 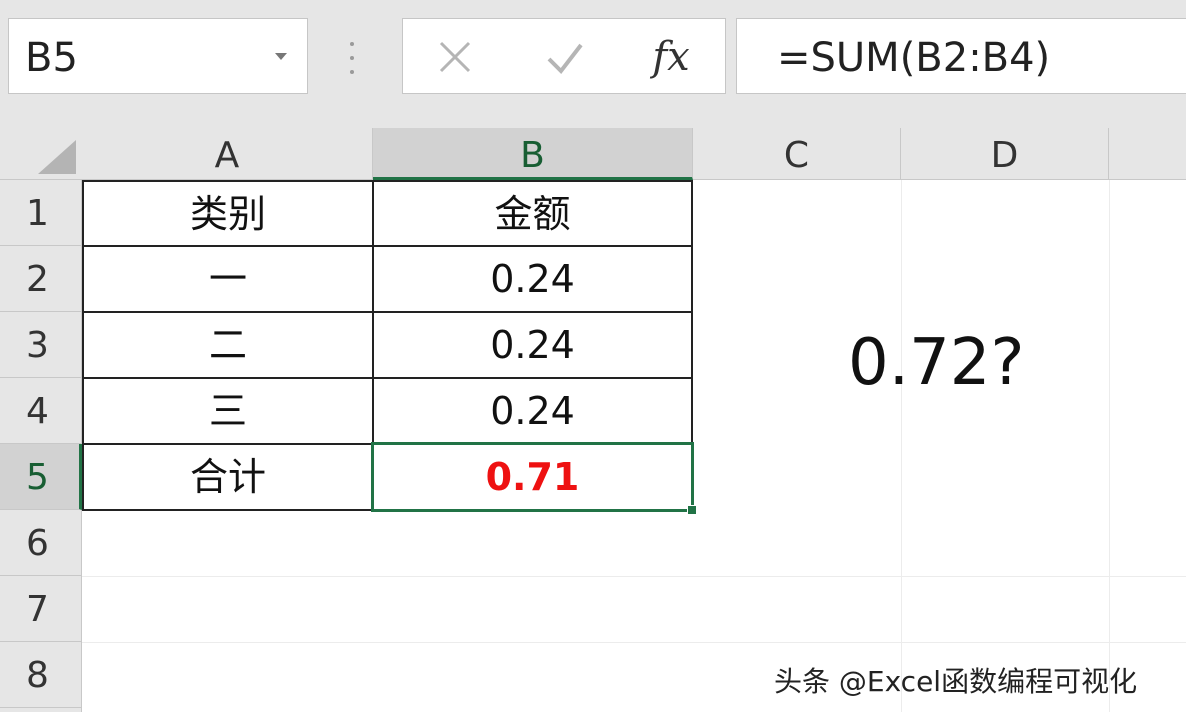 What do you see at coordinates (41, 213) in the screenshot?
I see `row-header-1: 1` at bounding box center [41, 213].